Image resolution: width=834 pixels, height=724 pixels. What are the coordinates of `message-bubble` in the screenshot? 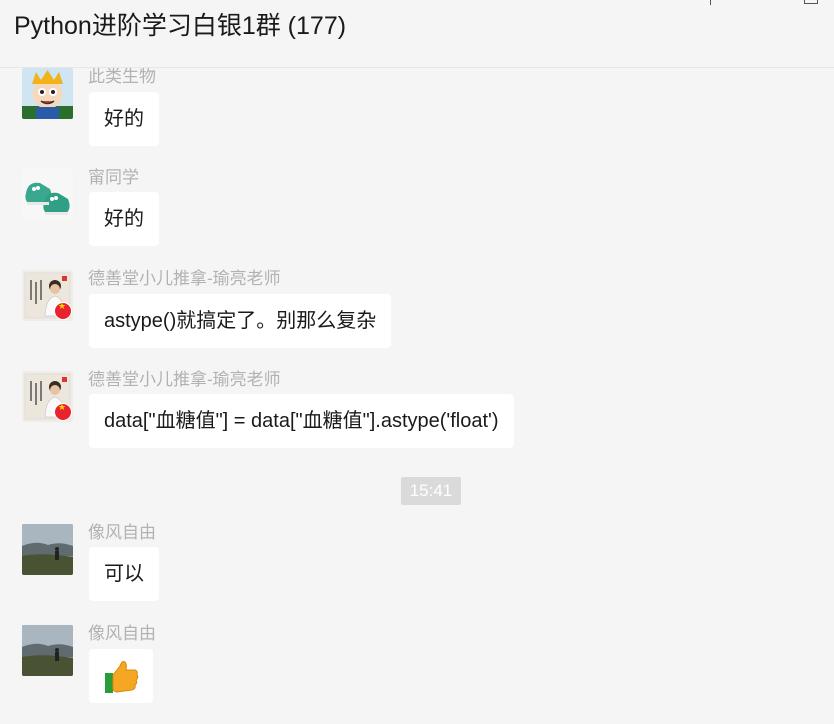 It's located at (121, 676).